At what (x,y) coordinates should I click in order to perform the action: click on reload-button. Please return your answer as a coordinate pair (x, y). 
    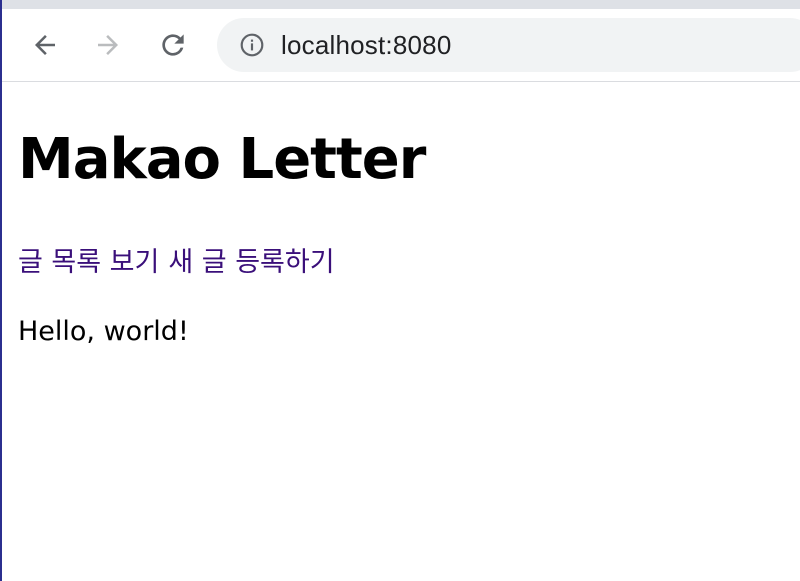
    Looking at the image, I should click on (173, 45).